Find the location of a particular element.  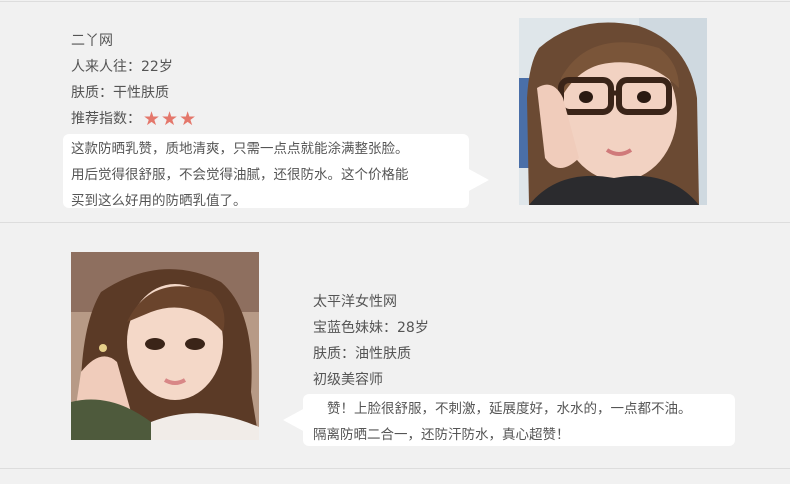

reviewer-name-age: 宝蓝色妹妹：28岁 is located at coordinates (371, 328).